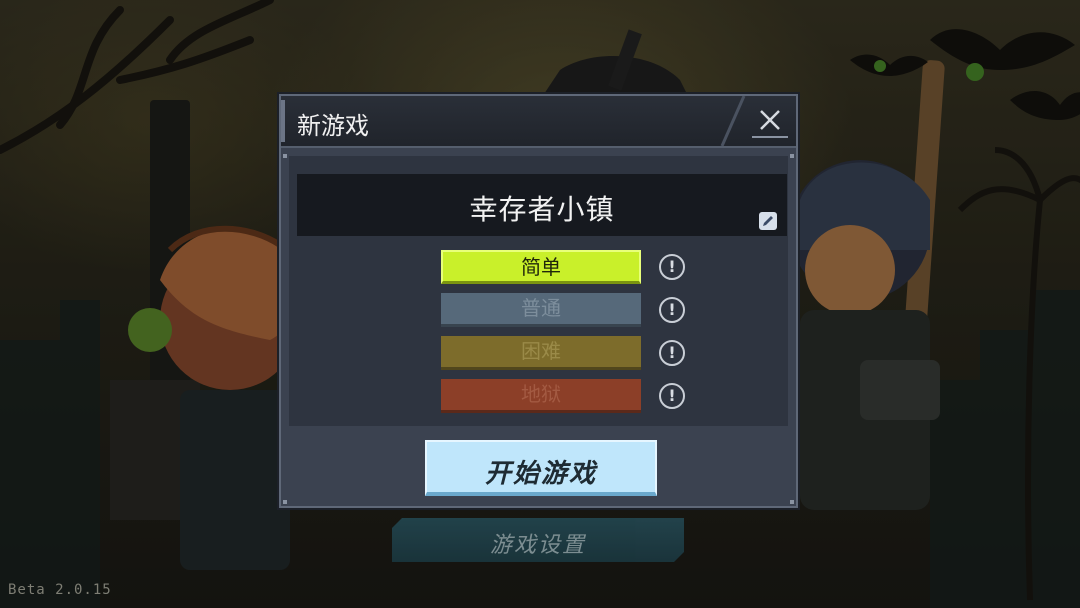 The image size is (1080, 608). I want to click on difficulty-easy-button: 简单, so click(541, 267).